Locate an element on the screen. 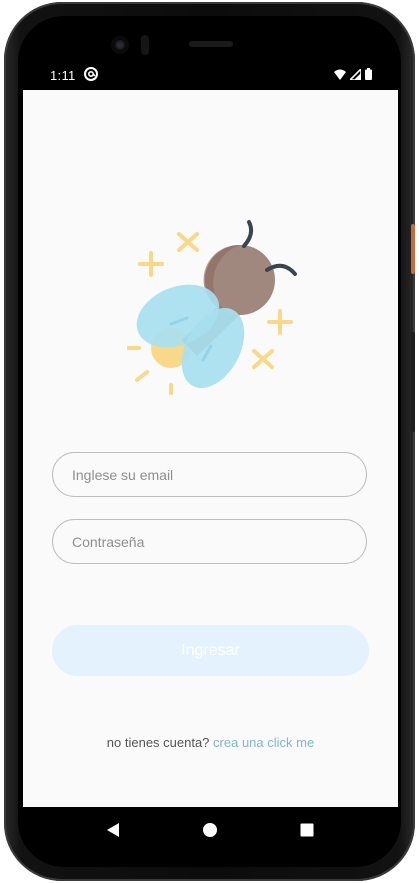 The image size is (419, 883). volume-button is located at coordinates (413, 382).